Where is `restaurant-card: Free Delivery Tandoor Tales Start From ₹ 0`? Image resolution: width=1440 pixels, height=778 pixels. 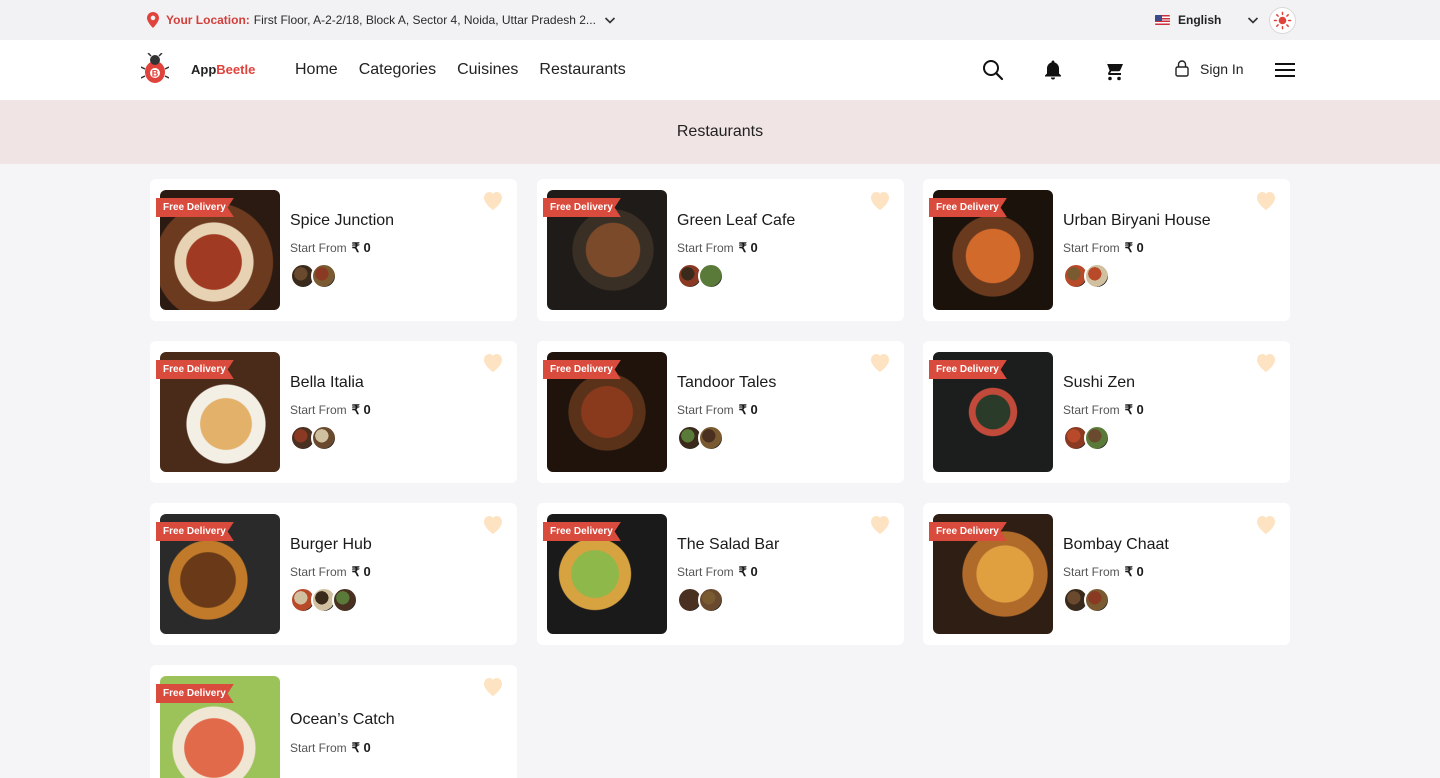
restaurant-card: Free Delivery Tandoor Tales Start From ₹ 0 is located at coordinates (720, 412).